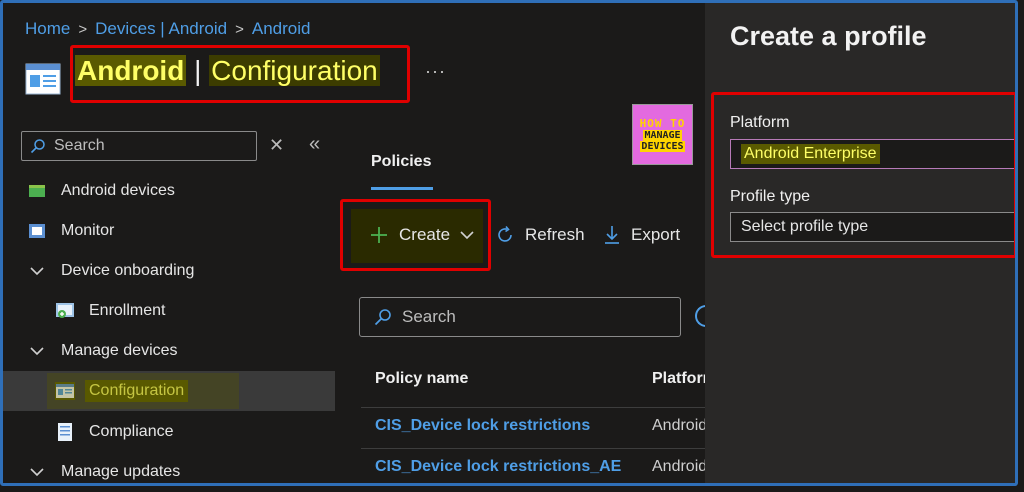  I want to click on annotation-box-create, so click(415, 235).